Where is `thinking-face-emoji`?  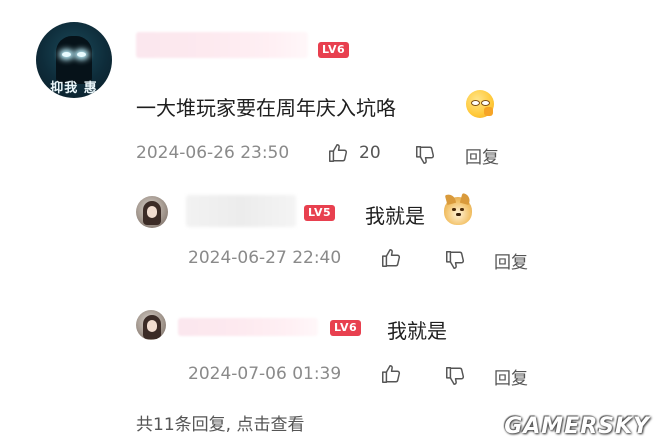
thinking-face-emoji is located at coordinates (480, 104).